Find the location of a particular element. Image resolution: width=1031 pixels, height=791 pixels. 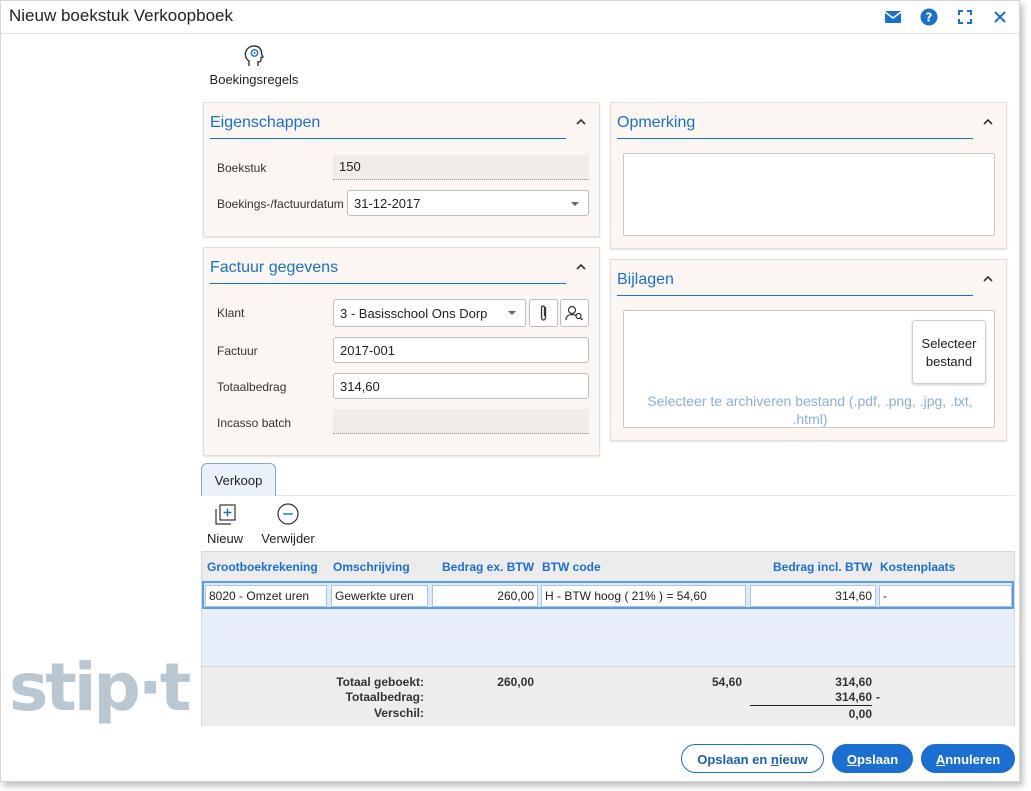

maximize-icon is located at coordinates (965, 17).